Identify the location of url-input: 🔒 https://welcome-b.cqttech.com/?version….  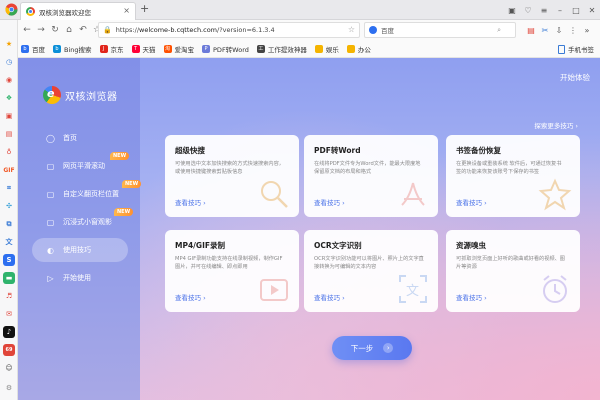
(229, 30).